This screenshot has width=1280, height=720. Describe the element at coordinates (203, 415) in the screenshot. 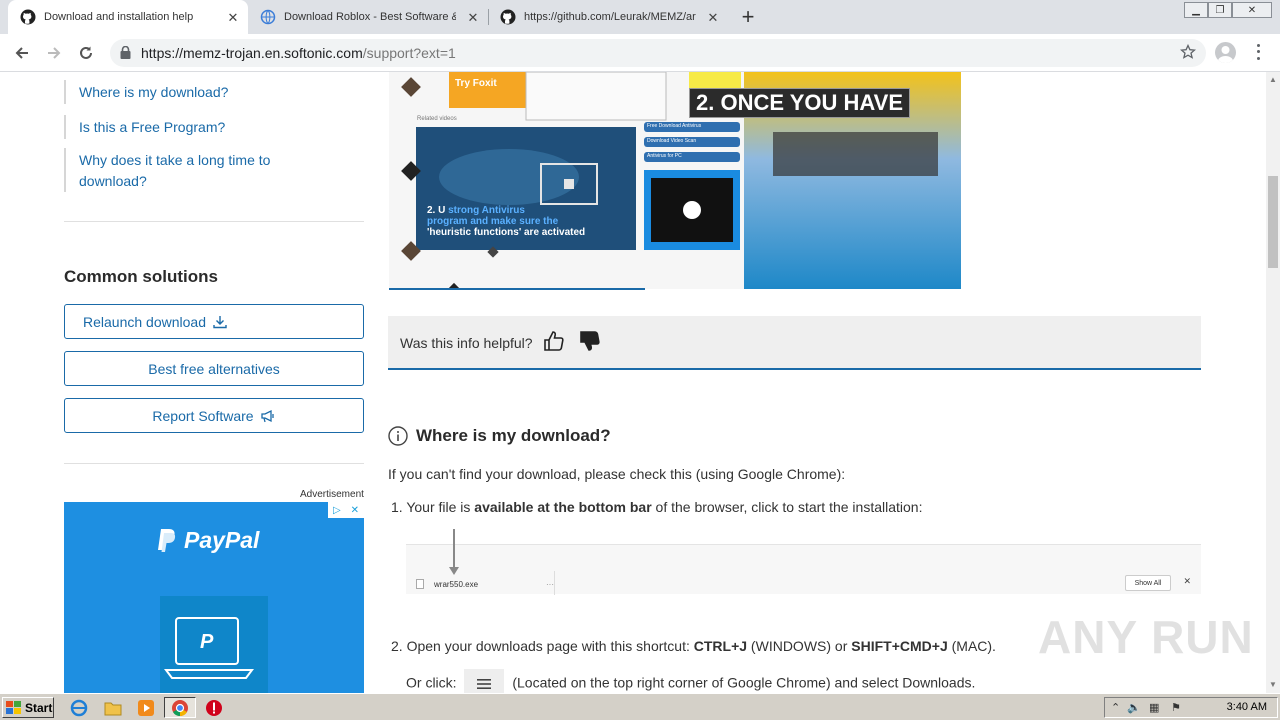

I see `button-label: Report Software` at that location.